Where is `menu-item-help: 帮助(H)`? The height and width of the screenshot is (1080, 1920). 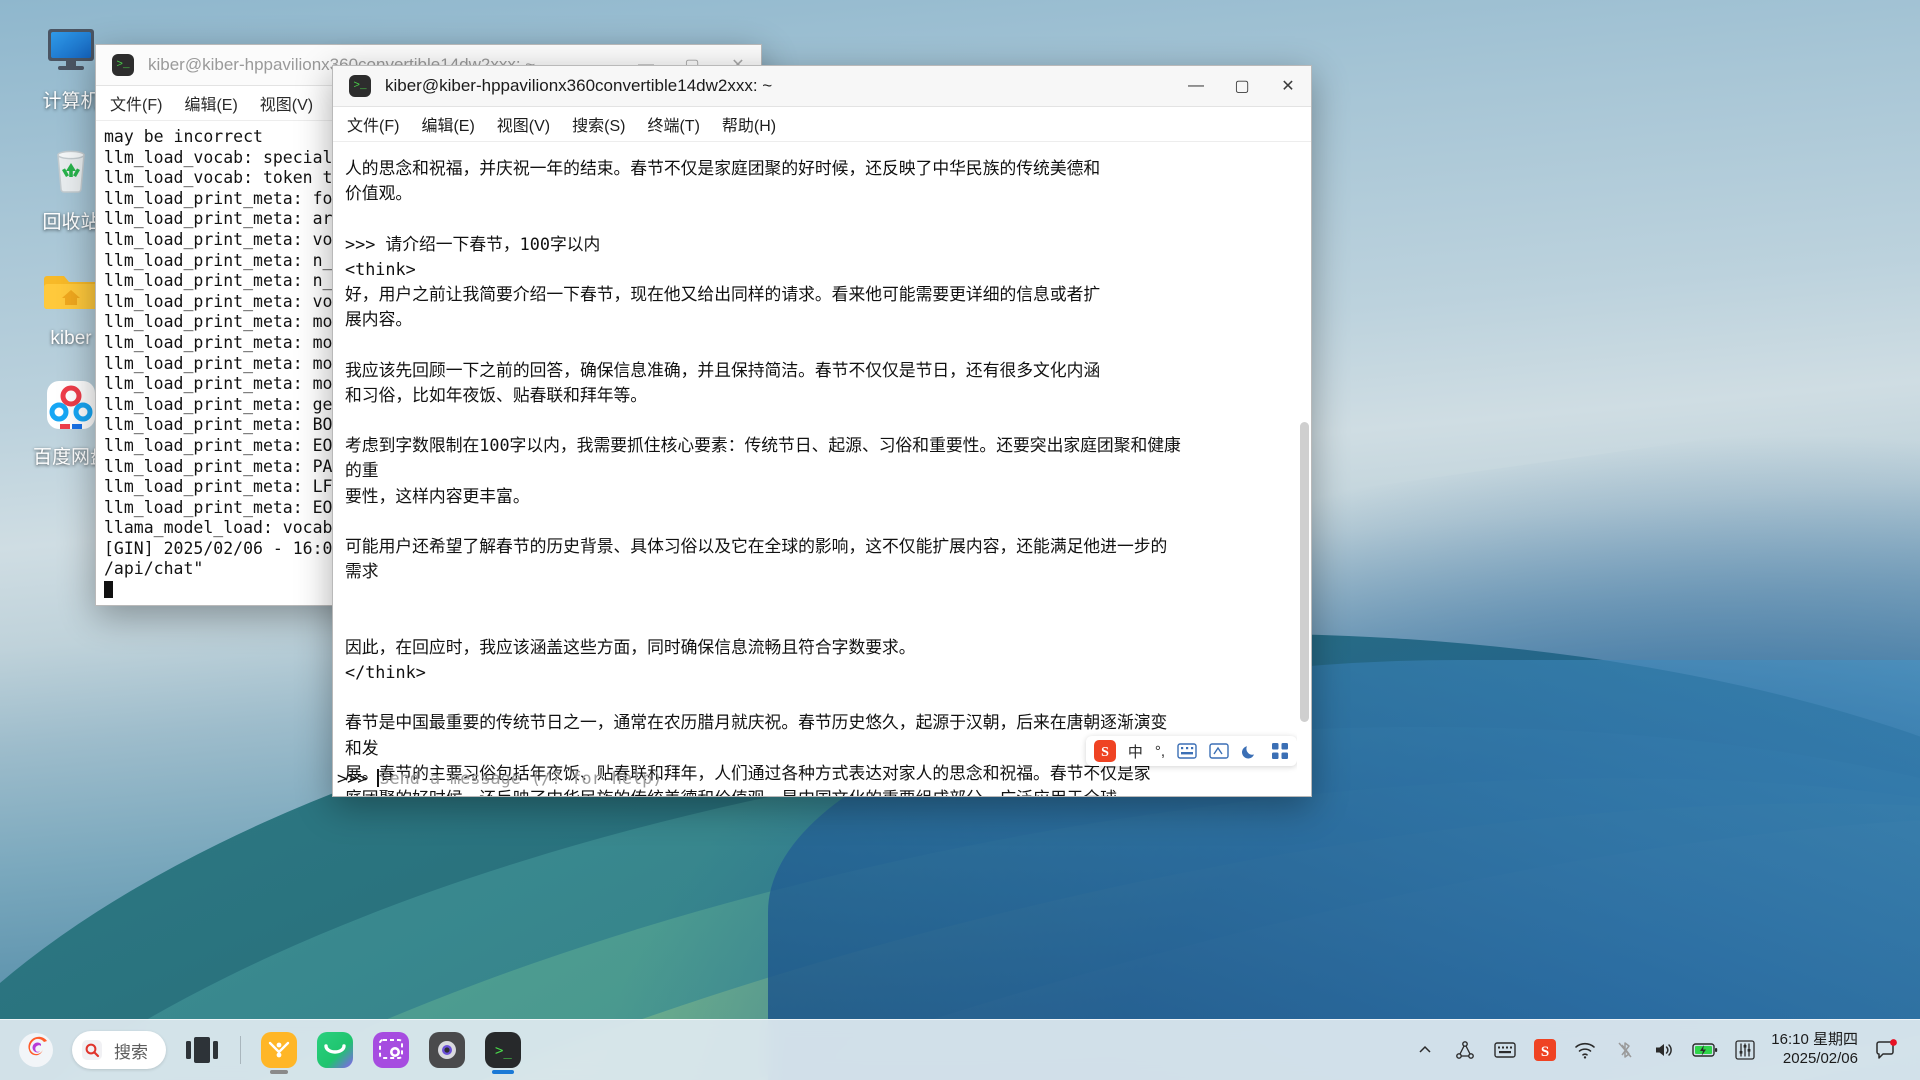 menu-item-help: 帮助(H) is located at coordinates (749, 124).